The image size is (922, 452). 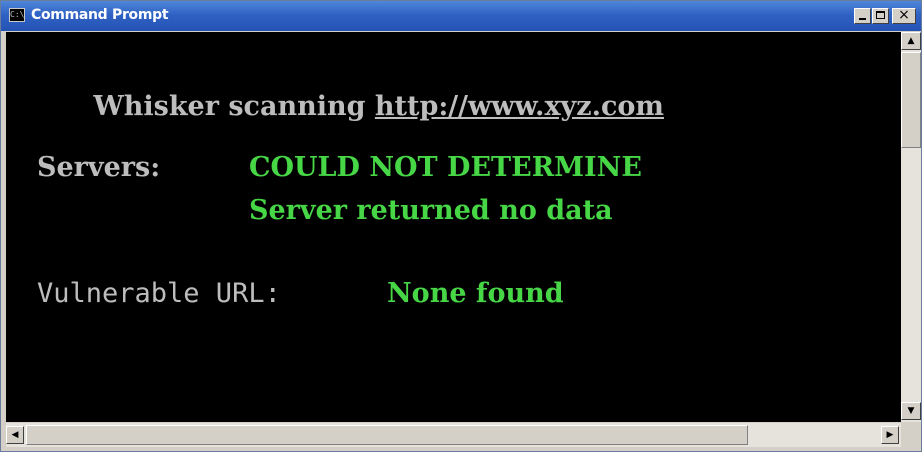 What do you see at coordinates (100, 15) in the screenshot?
I see `window-title: Command Prompt` at bounding box center [100, 15].